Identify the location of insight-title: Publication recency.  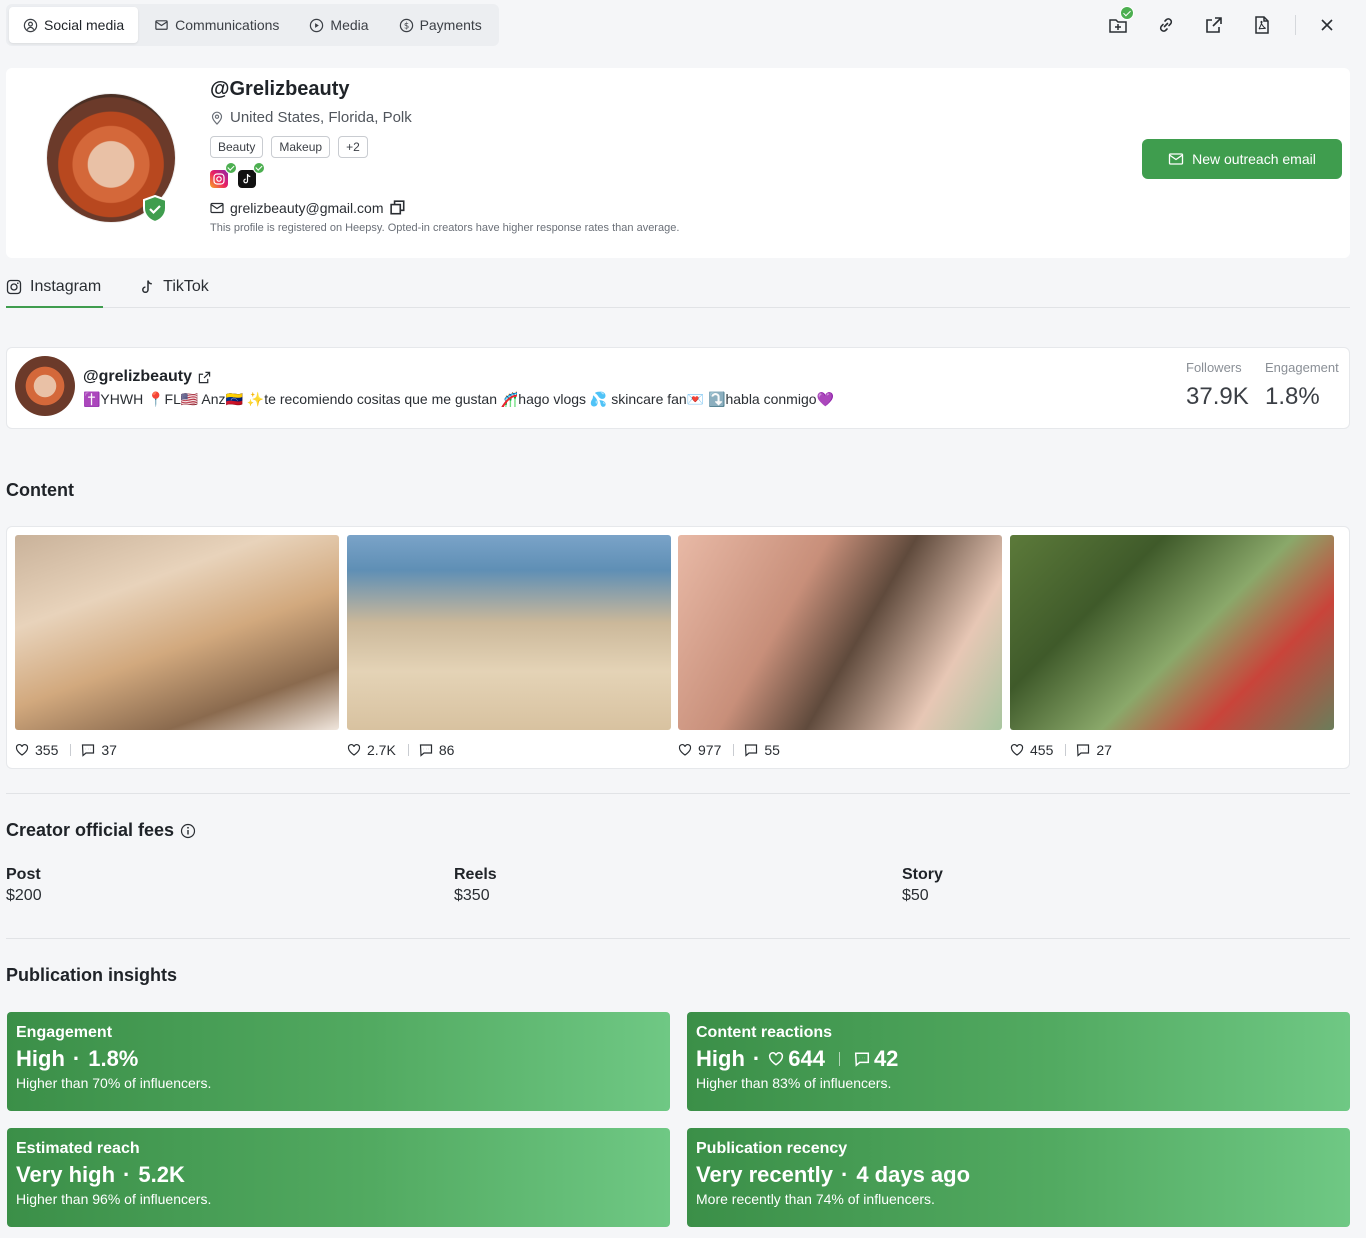
(772, 1148).